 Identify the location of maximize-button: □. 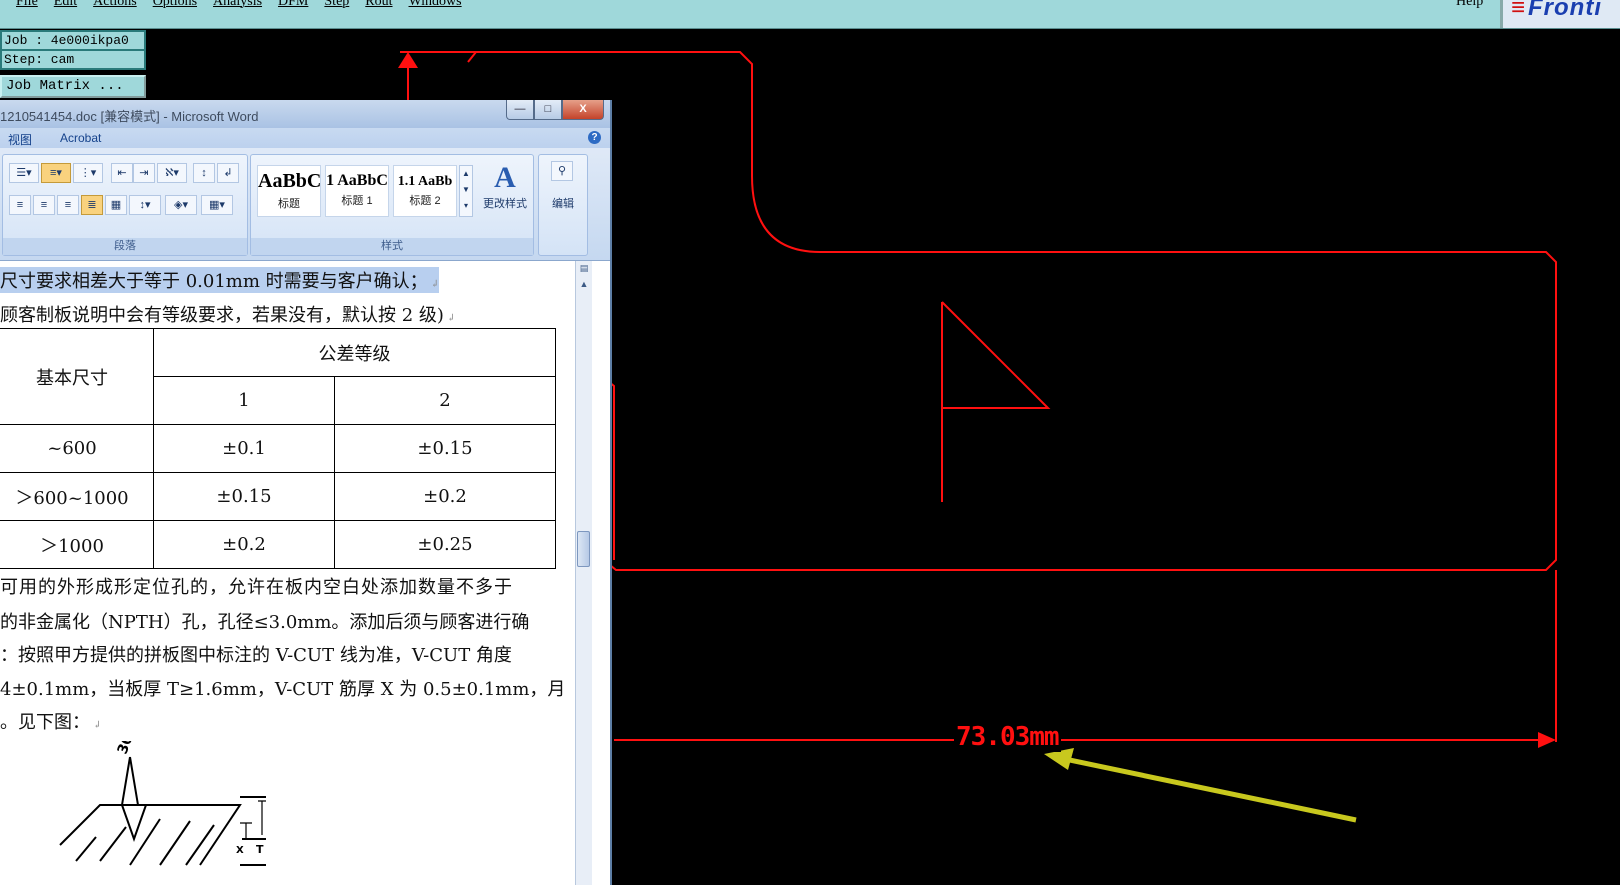
(548, 110).